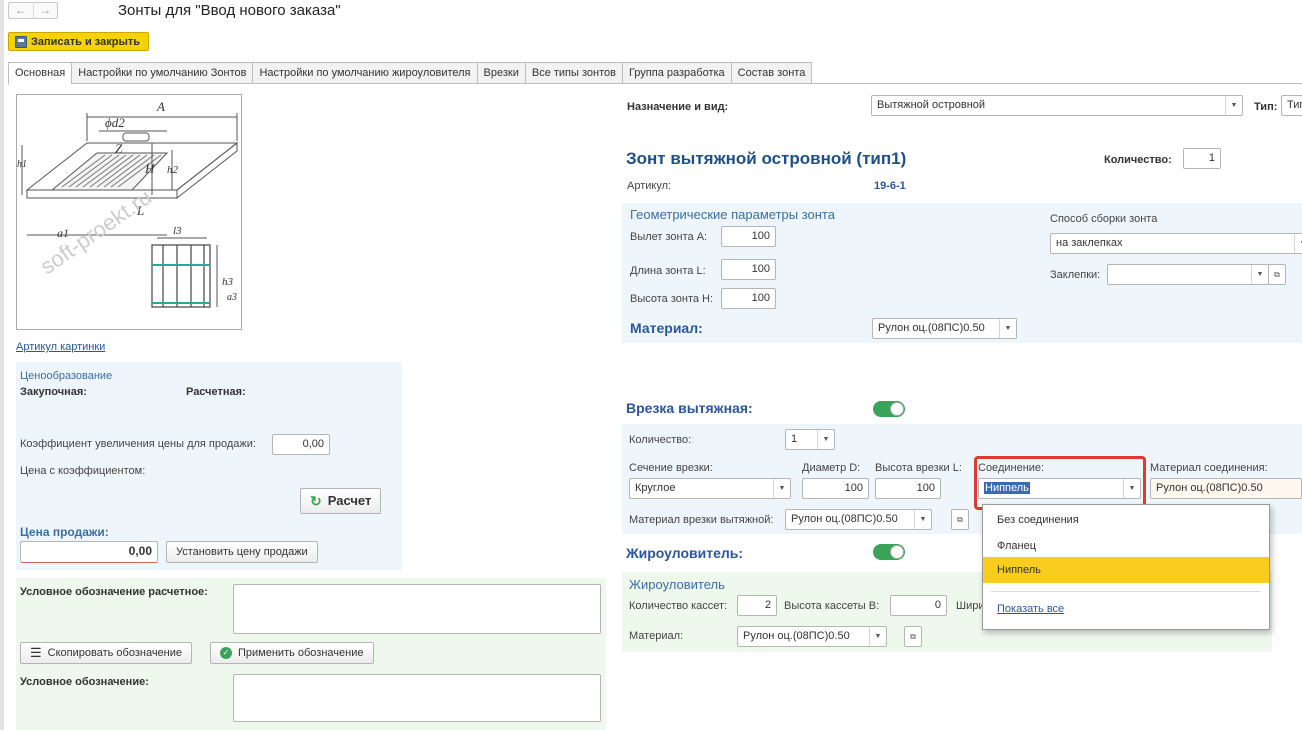 The width and height of the screenshot is (1302, 730). Describe the element at coordinates (1176, 243) in the screenshot. I see `assembly-select: на заклепках ▼` at that location.